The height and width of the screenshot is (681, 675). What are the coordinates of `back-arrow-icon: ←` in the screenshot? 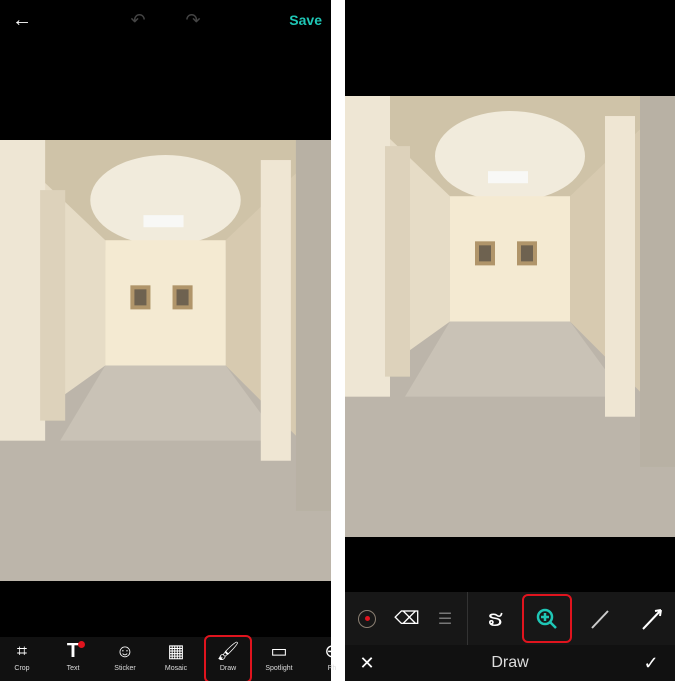 It's located at (22, 20).